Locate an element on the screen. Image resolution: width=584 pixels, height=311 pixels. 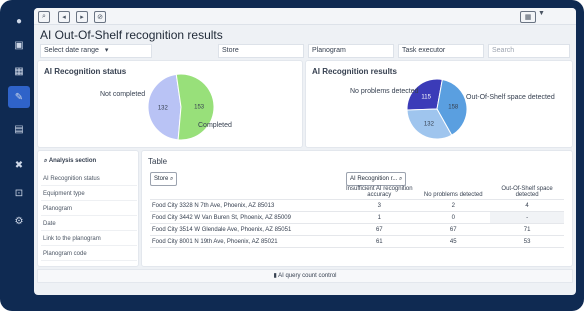
legend-completed: Completed is located at coordinates (215, 125).